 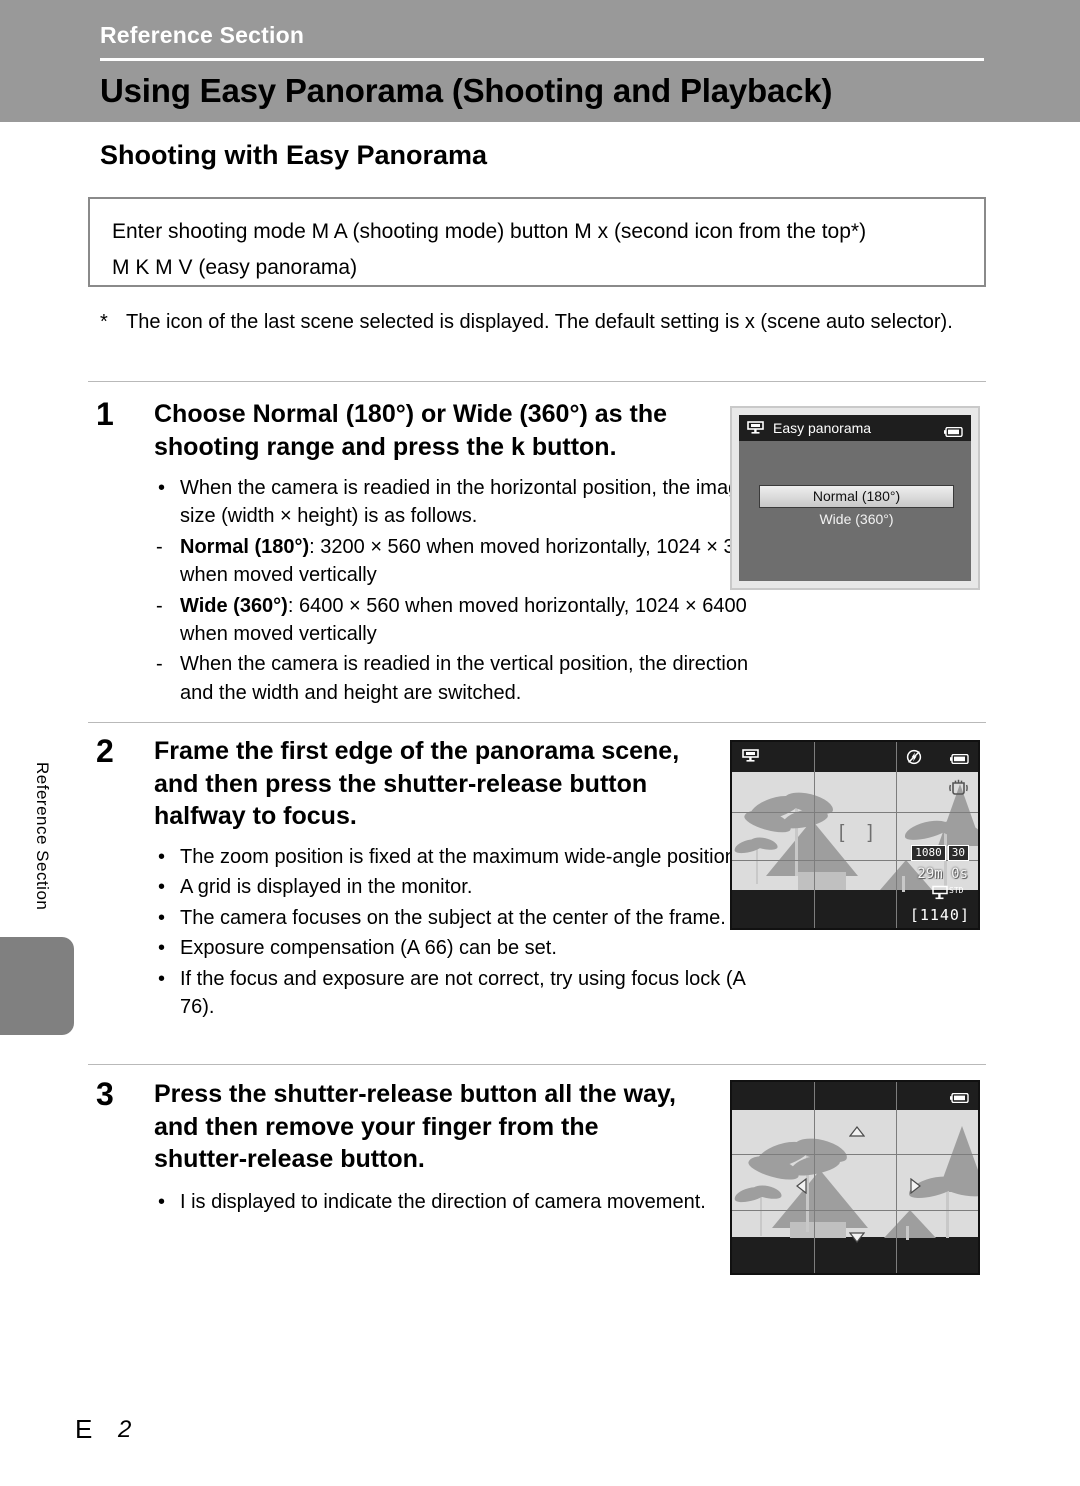 I want to click on menu-option-other: Wide (360°), so click(x=856, y=519).